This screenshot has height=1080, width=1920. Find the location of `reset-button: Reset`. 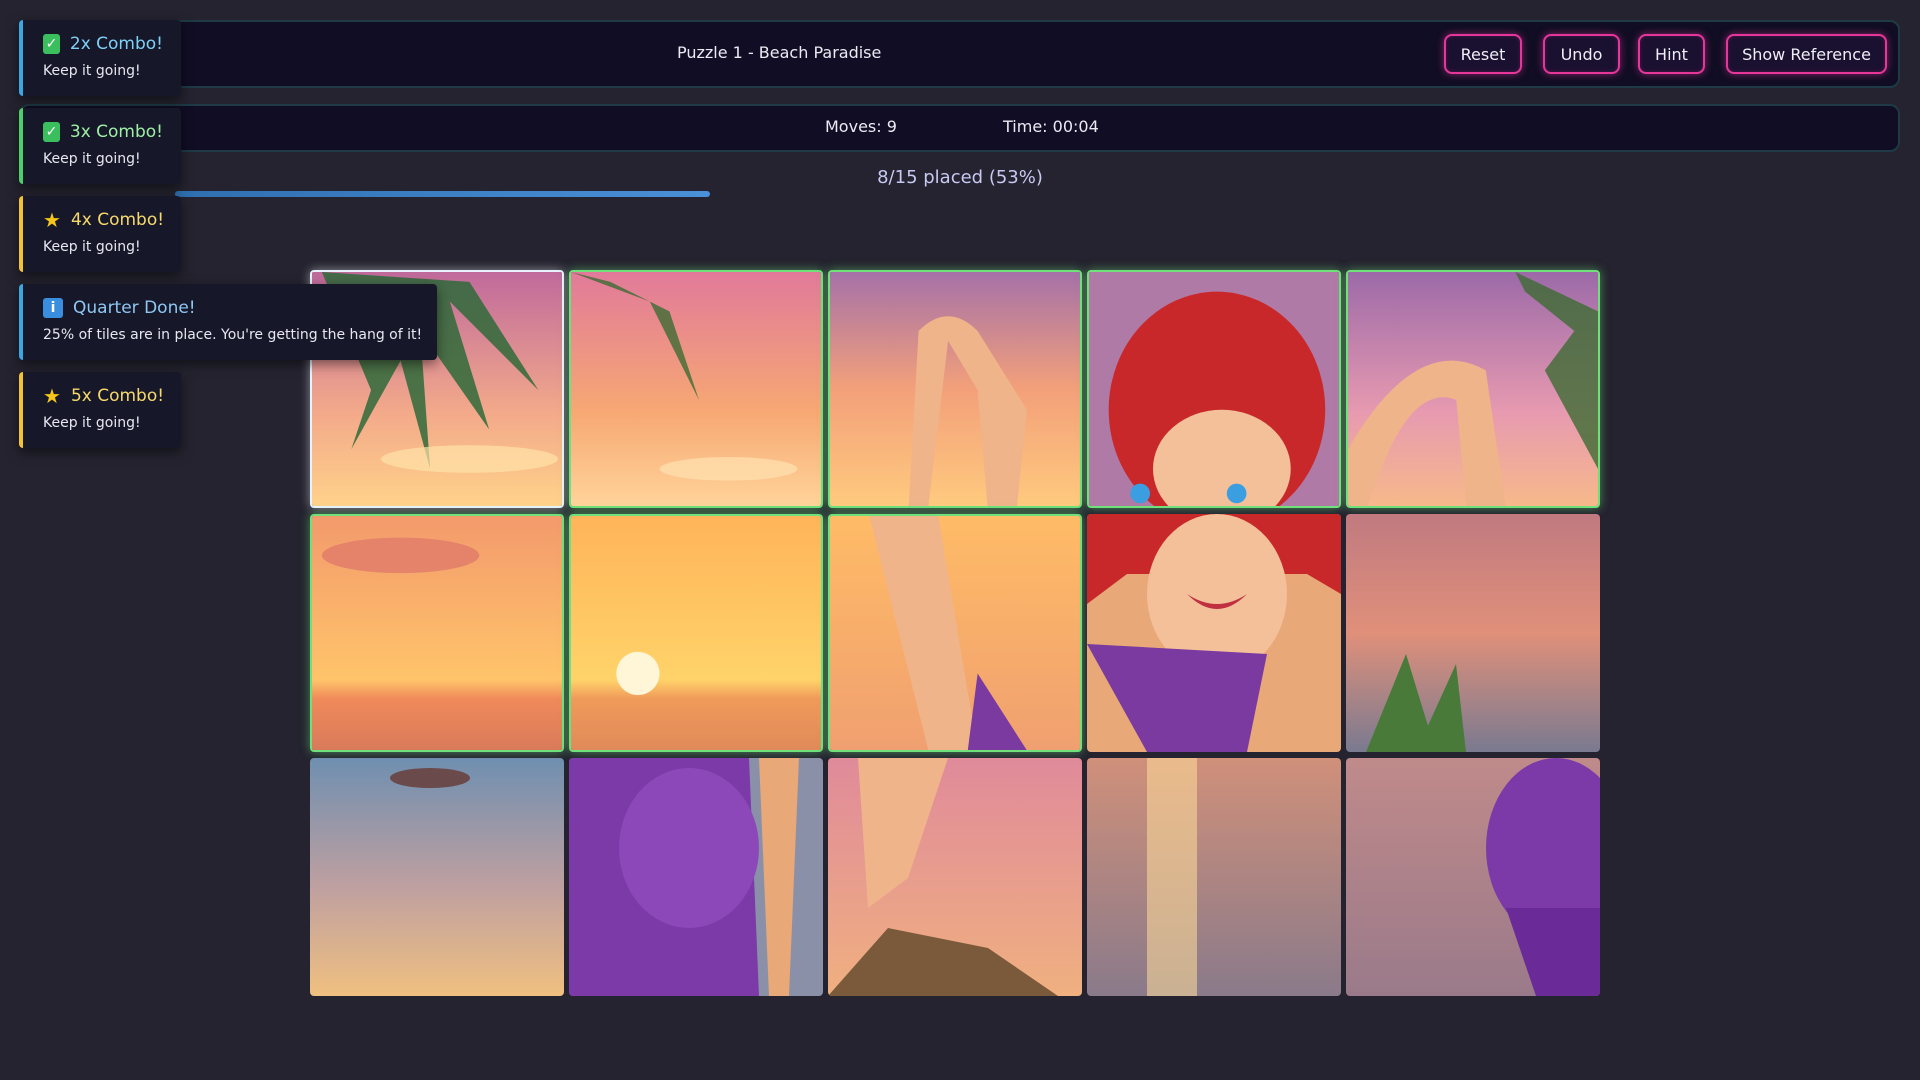

reset-button: Reset is located at coordinates (1483, 54).